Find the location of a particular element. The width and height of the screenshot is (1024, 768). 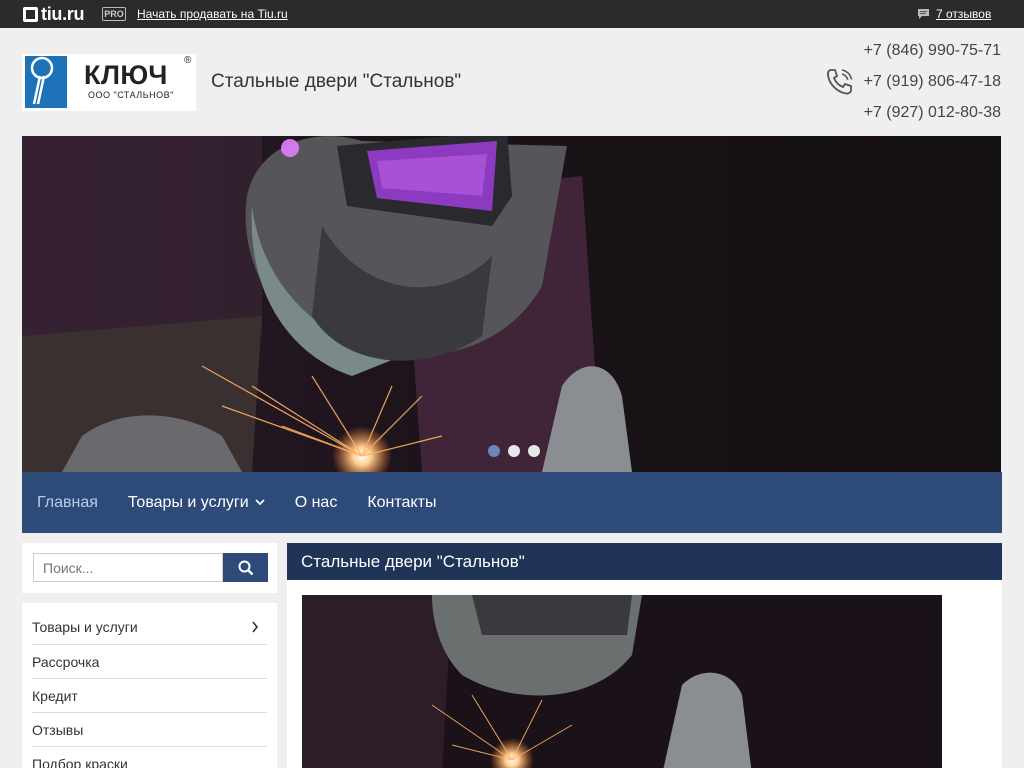

phone-number-3: +7 (927) 012-80-38 is located at coordinates (932, 113).